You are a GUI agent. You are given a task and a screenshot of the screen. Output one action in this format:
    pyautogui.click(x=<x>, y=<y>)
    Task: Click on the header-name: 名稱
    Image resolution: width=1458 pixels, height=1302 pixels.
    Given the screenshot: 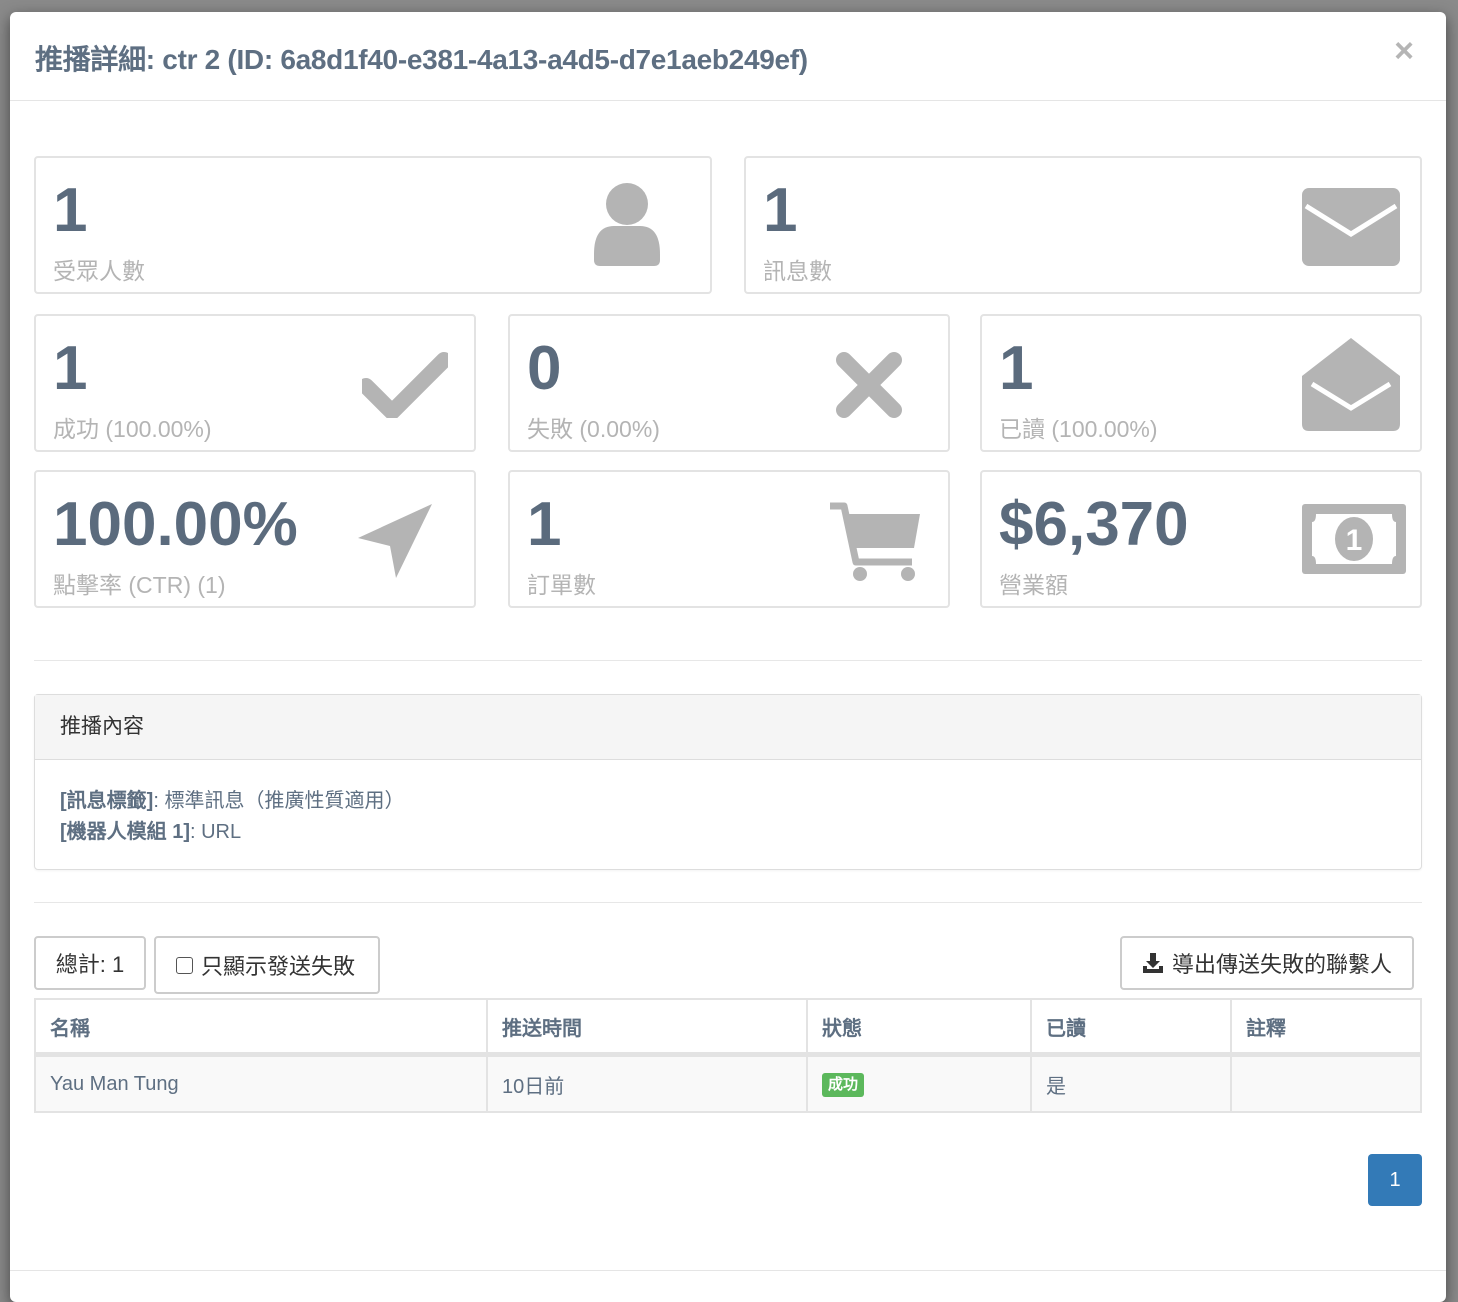 What is the action you would take?
    pyautogui.click(x=261, y=1027)
    